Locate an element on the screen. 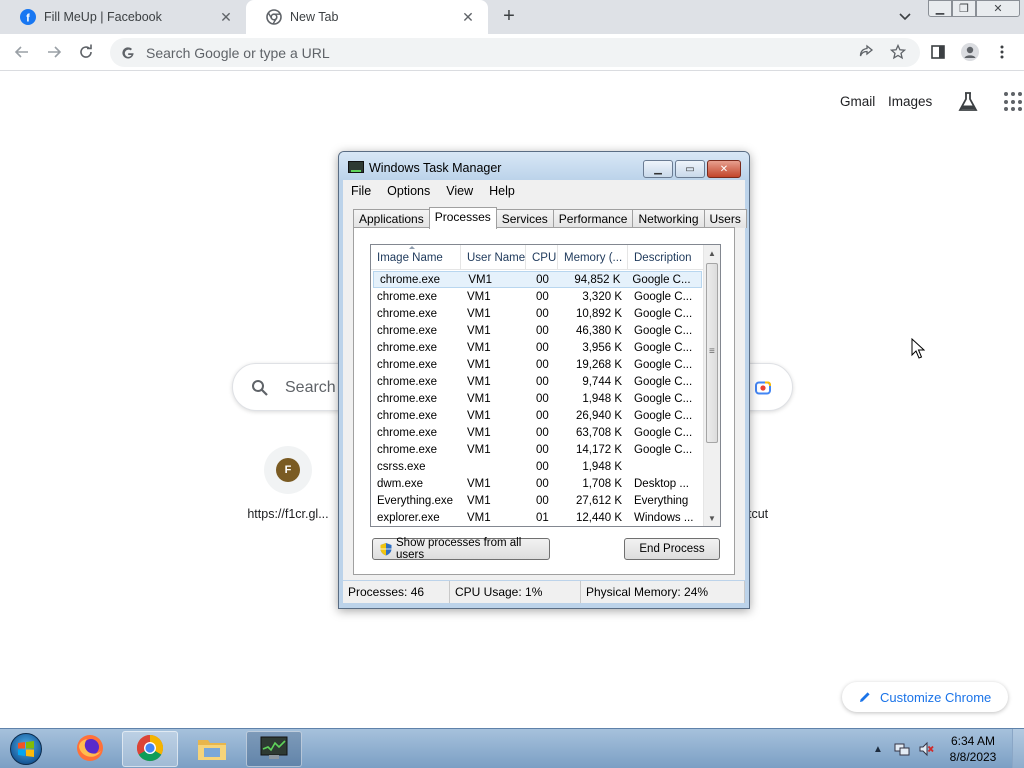  process-cell-cpu: 00 is located at coordinates (542, 432).